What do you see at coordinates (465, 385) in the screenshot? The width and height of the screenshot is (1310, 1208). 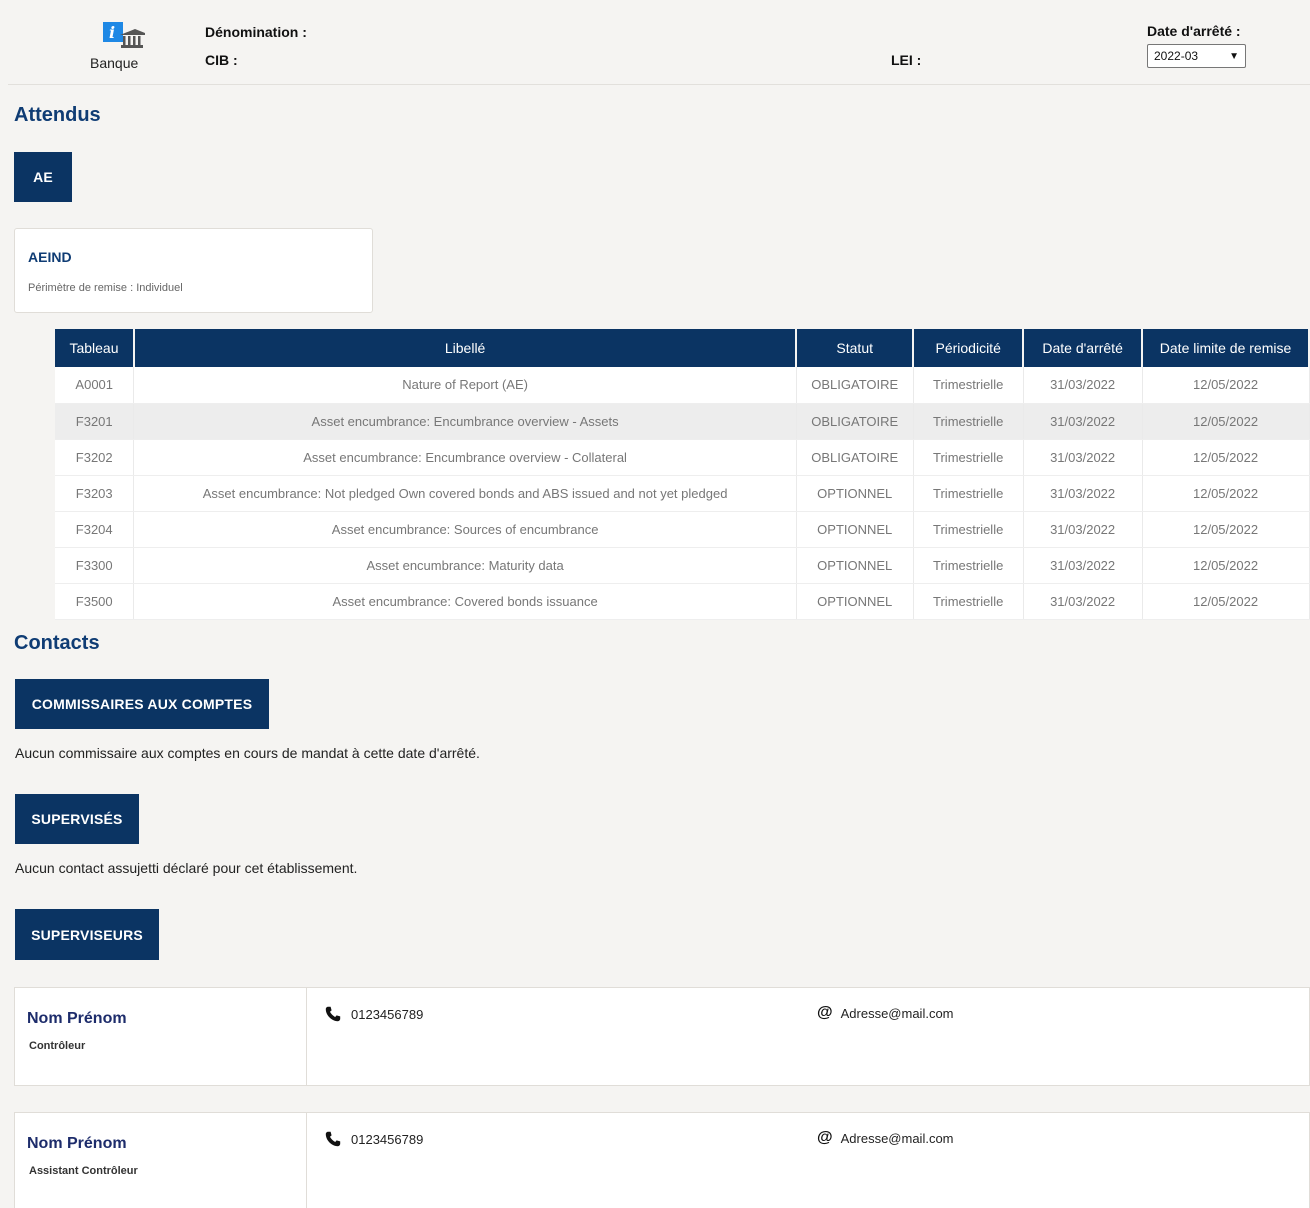 I see `table-cell: Nature of Report (AE)` at bounding box center [465, 385].